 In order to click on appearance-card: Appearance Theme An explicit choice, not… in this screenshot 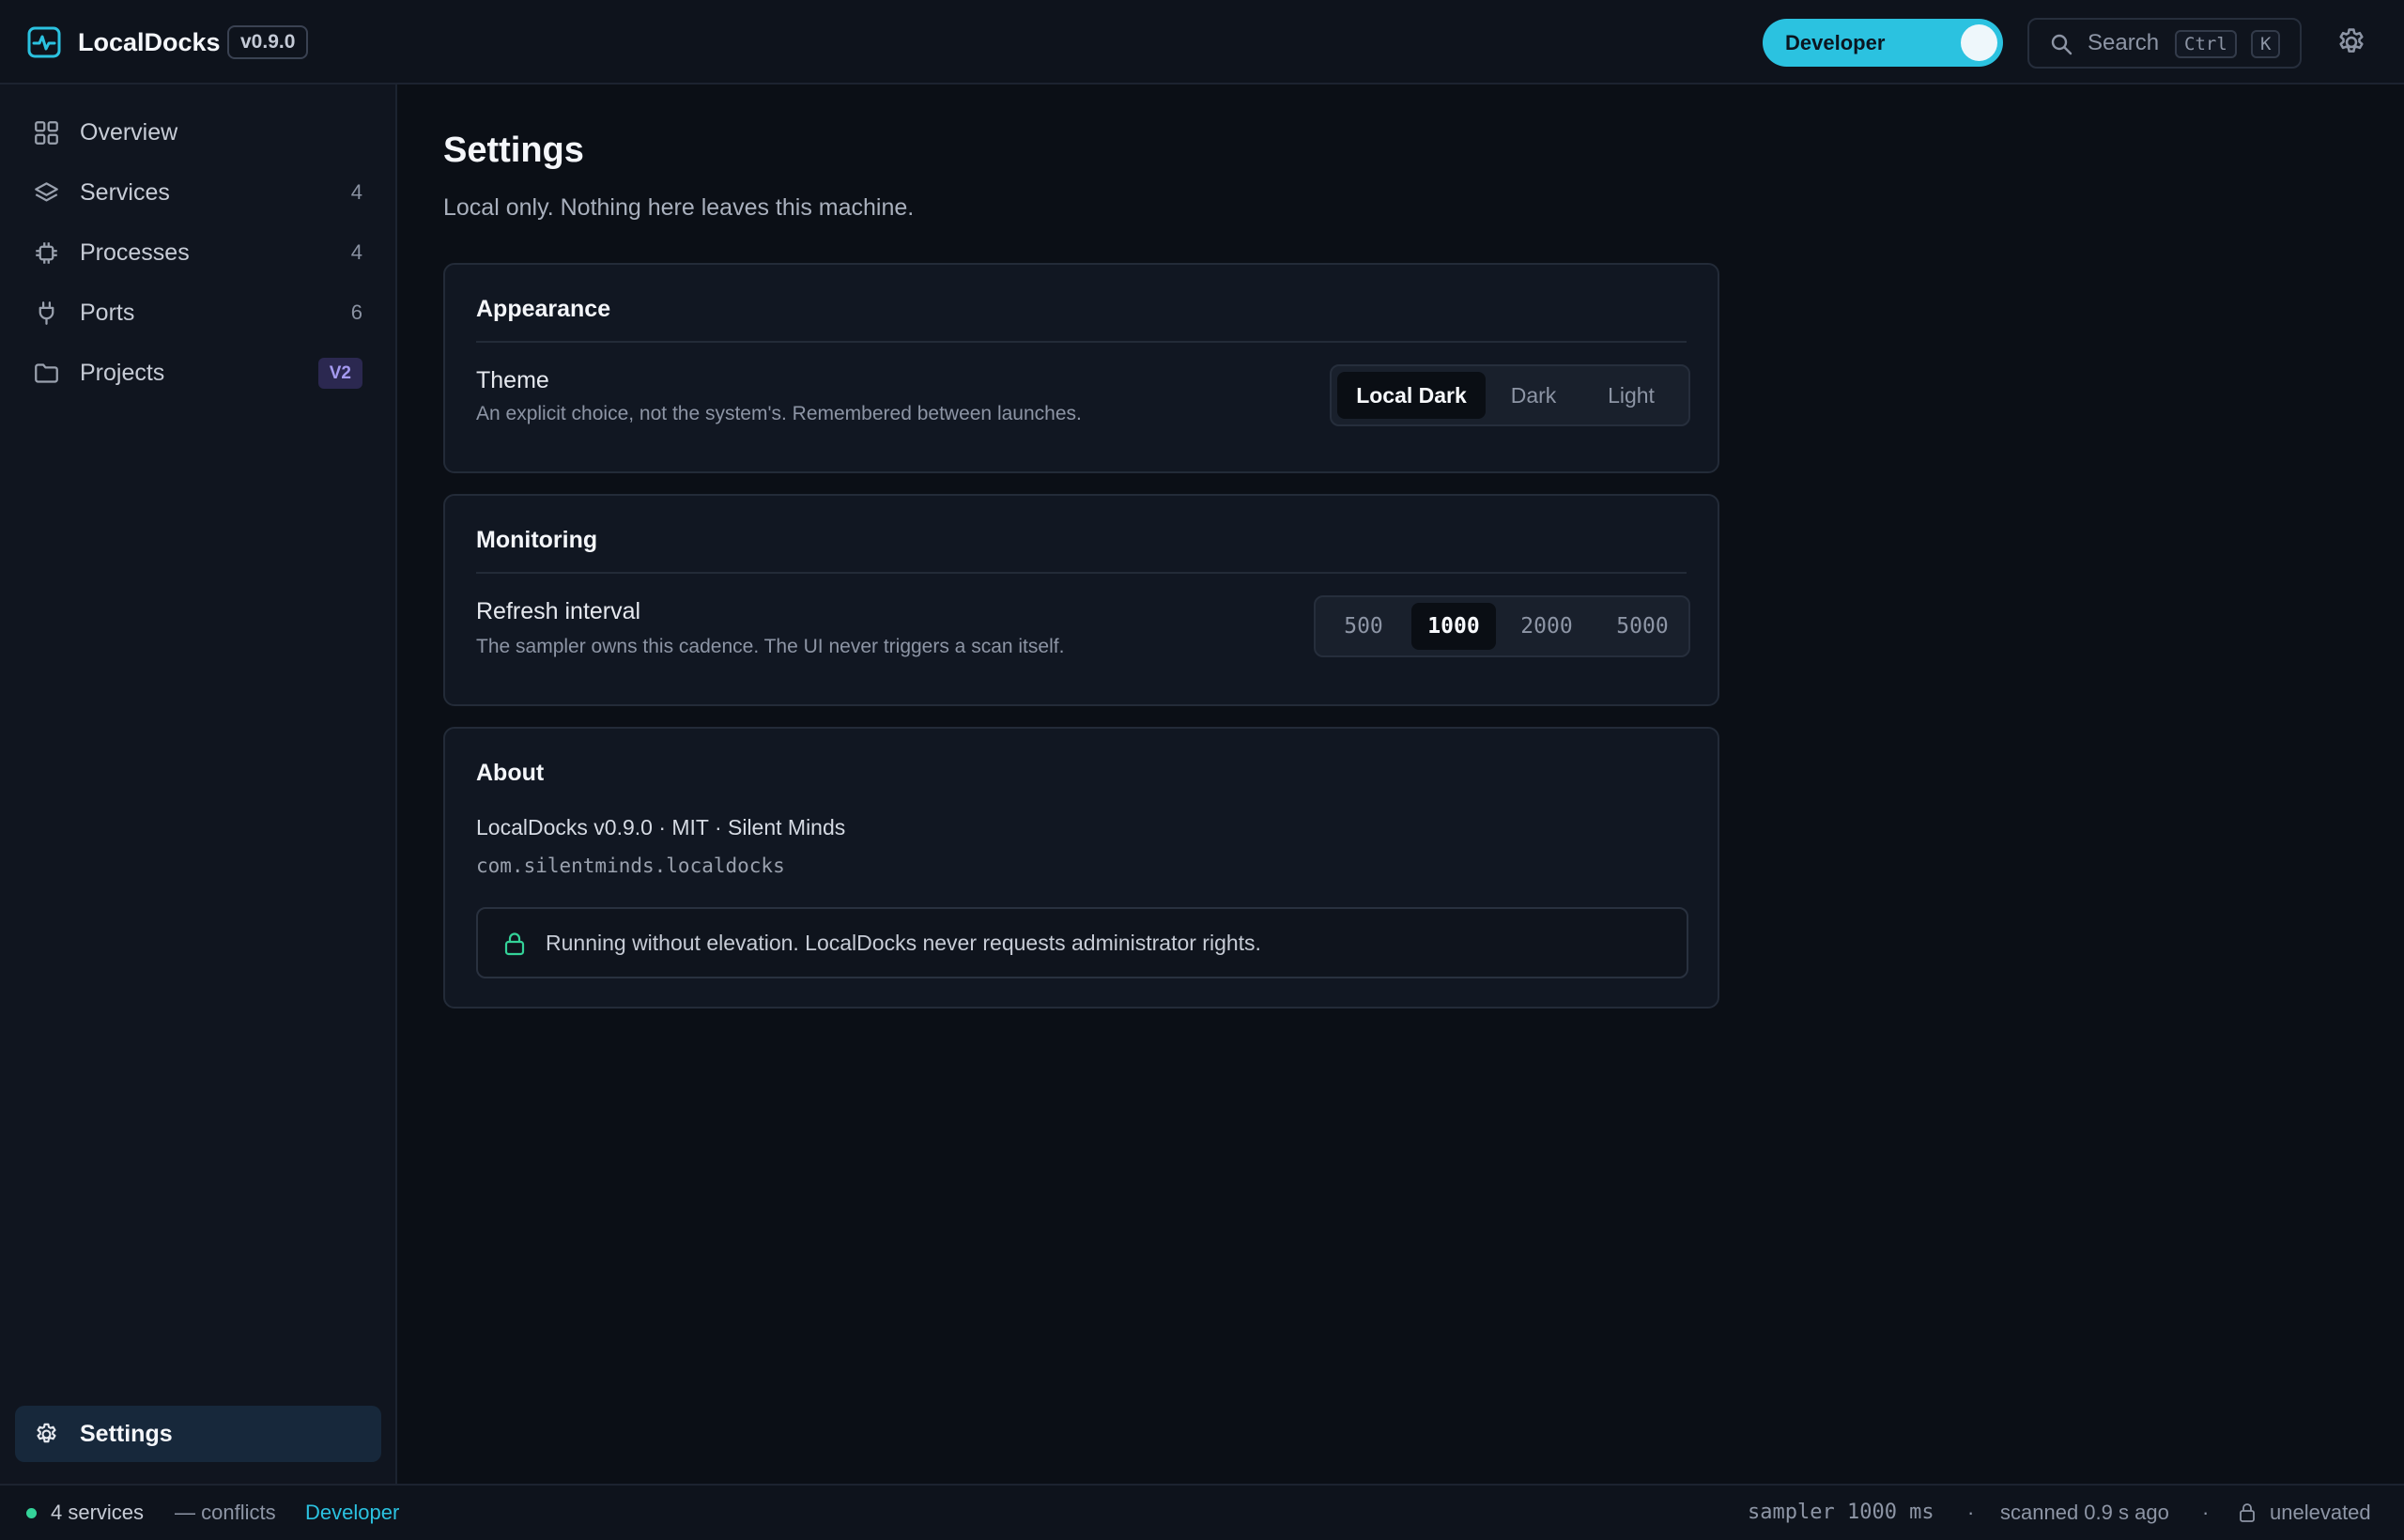, I will do `click(1081, 368)`.